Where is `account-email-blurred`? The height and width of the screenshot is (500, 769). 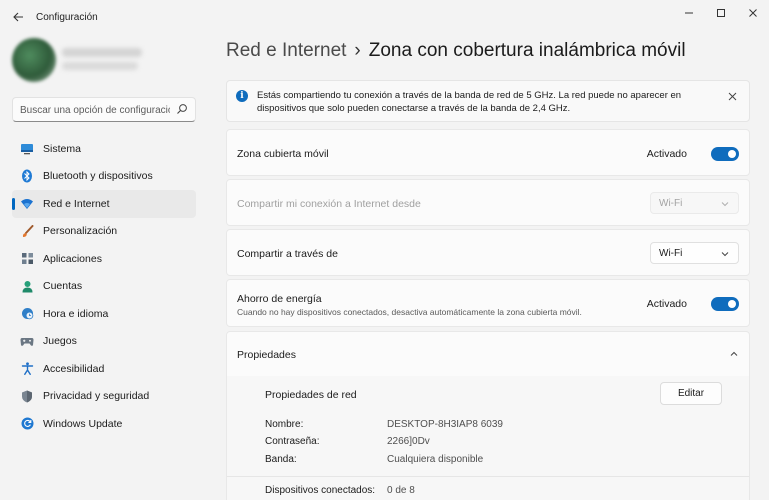 account-email-blurred is located at coordinates (100, 66).